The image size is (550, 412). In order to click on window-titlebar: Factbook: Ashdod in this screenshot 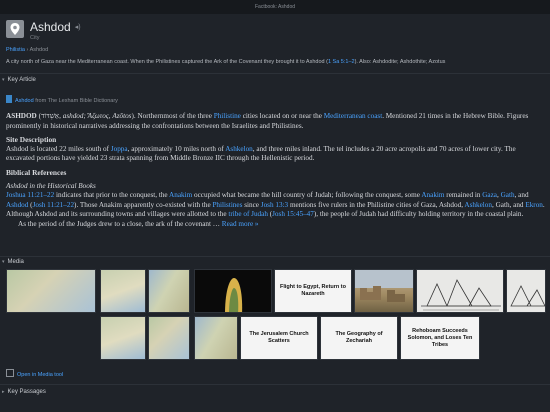, I will do `click(275, 7)`.